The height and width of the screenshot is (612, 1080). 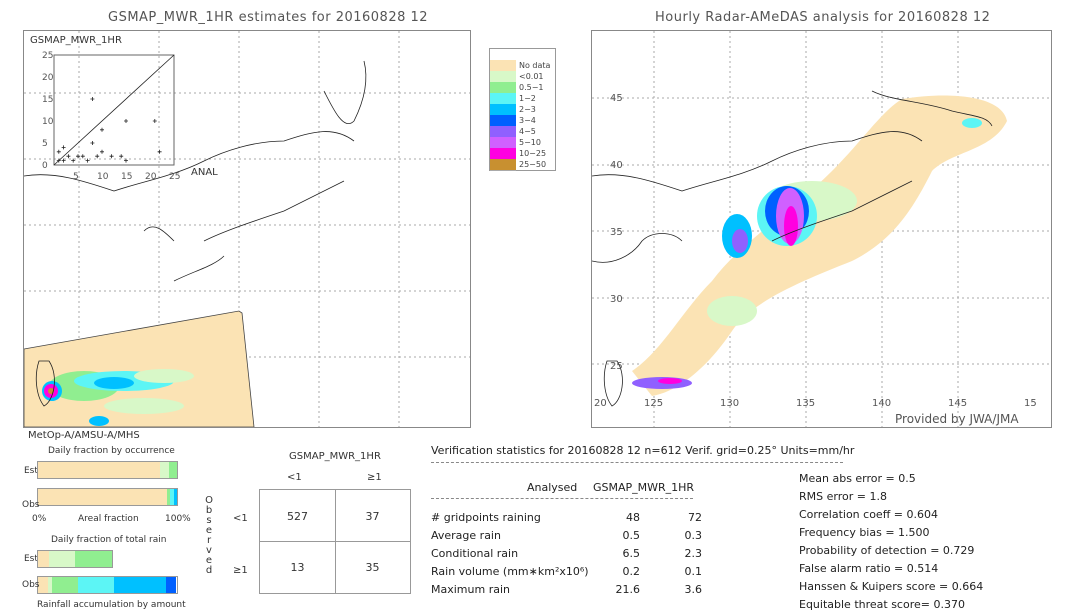 What do you see at coordinates (868, 514) in the screenshot?
I see `score-line: Correlation coeff = 0.604` at bounding box center [868, 514].